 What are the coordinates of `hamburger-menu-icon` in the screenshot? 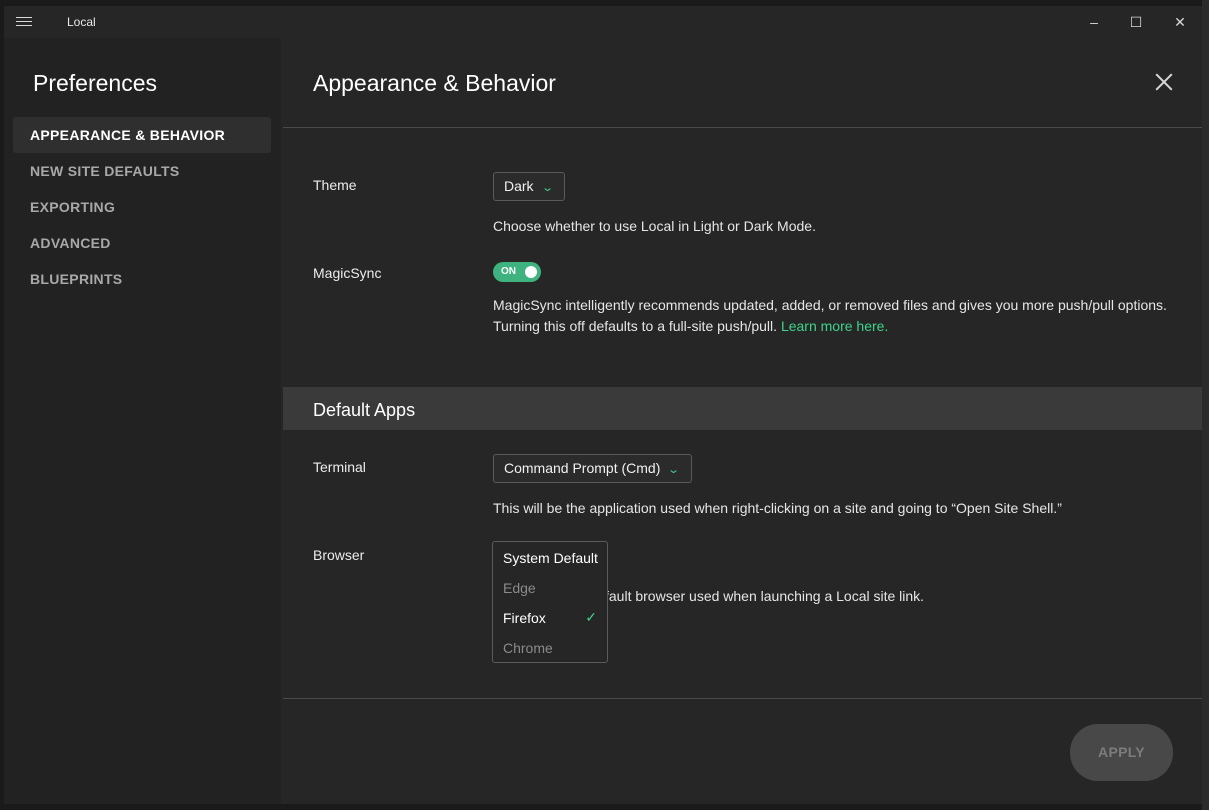 It's located at (24, 22).